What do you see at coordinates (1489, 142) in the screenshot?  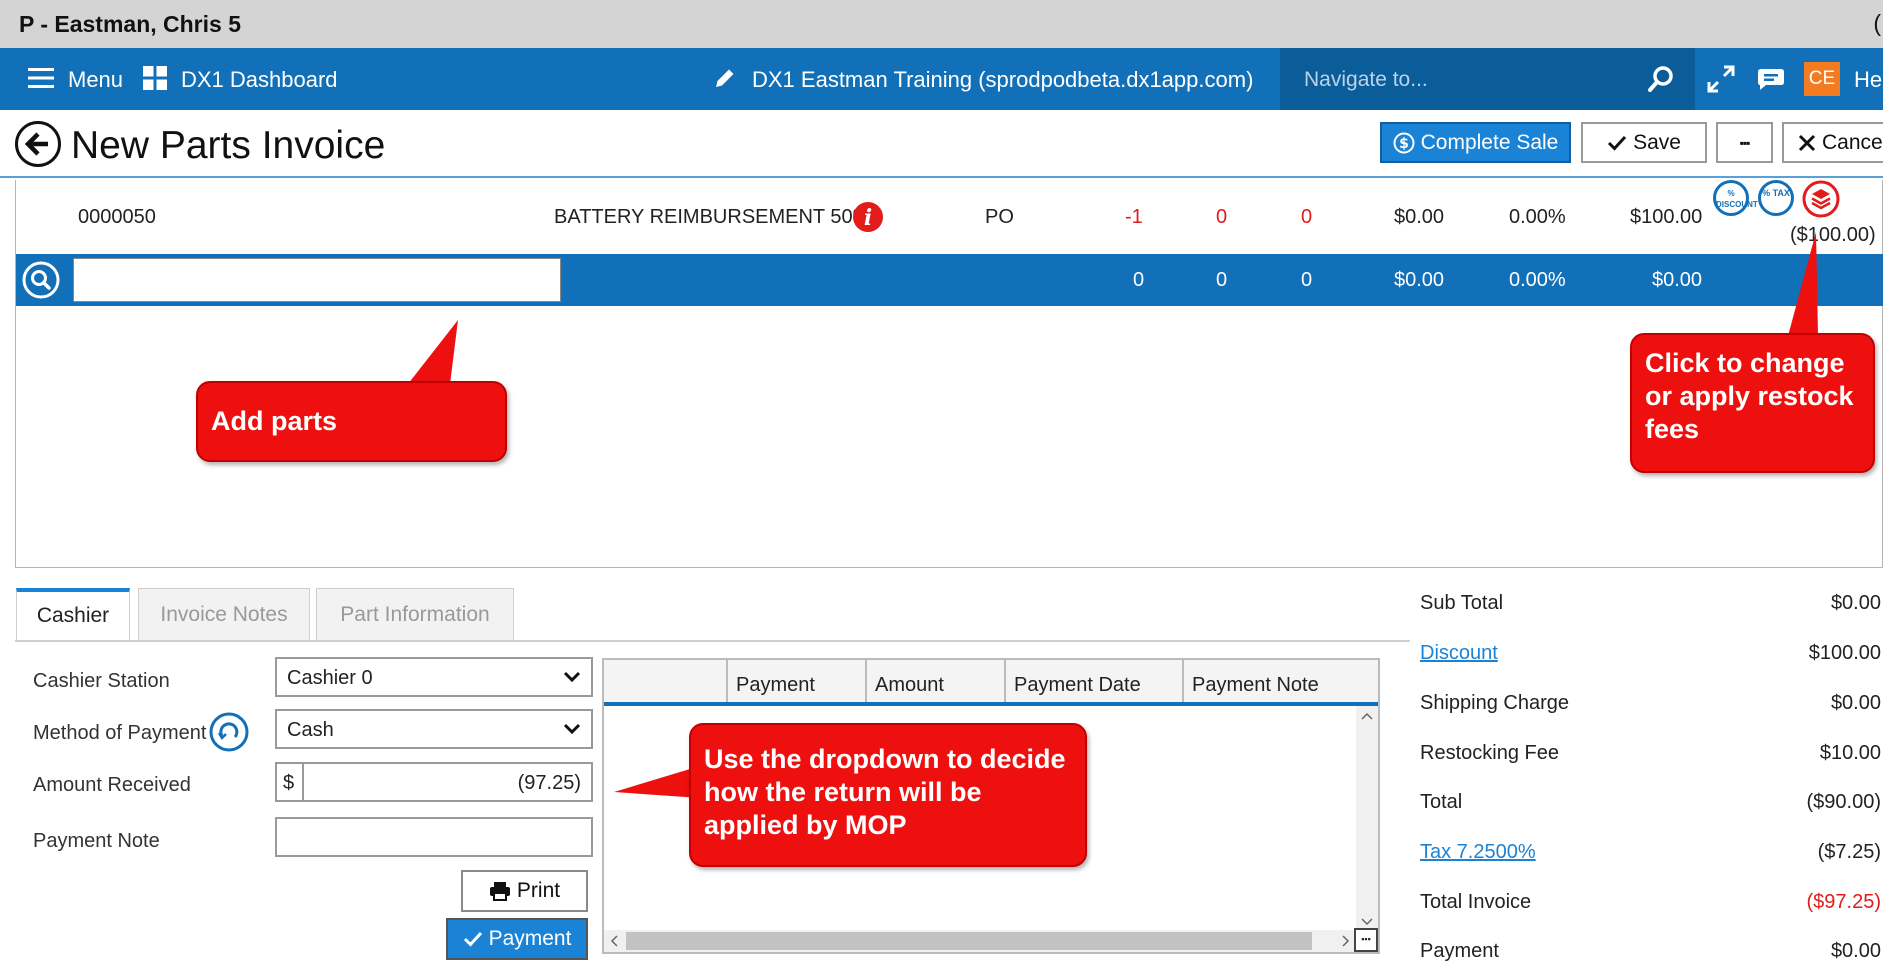 I see `complete-sale-label: Complete Sale` at bounding box center [1489, 142].